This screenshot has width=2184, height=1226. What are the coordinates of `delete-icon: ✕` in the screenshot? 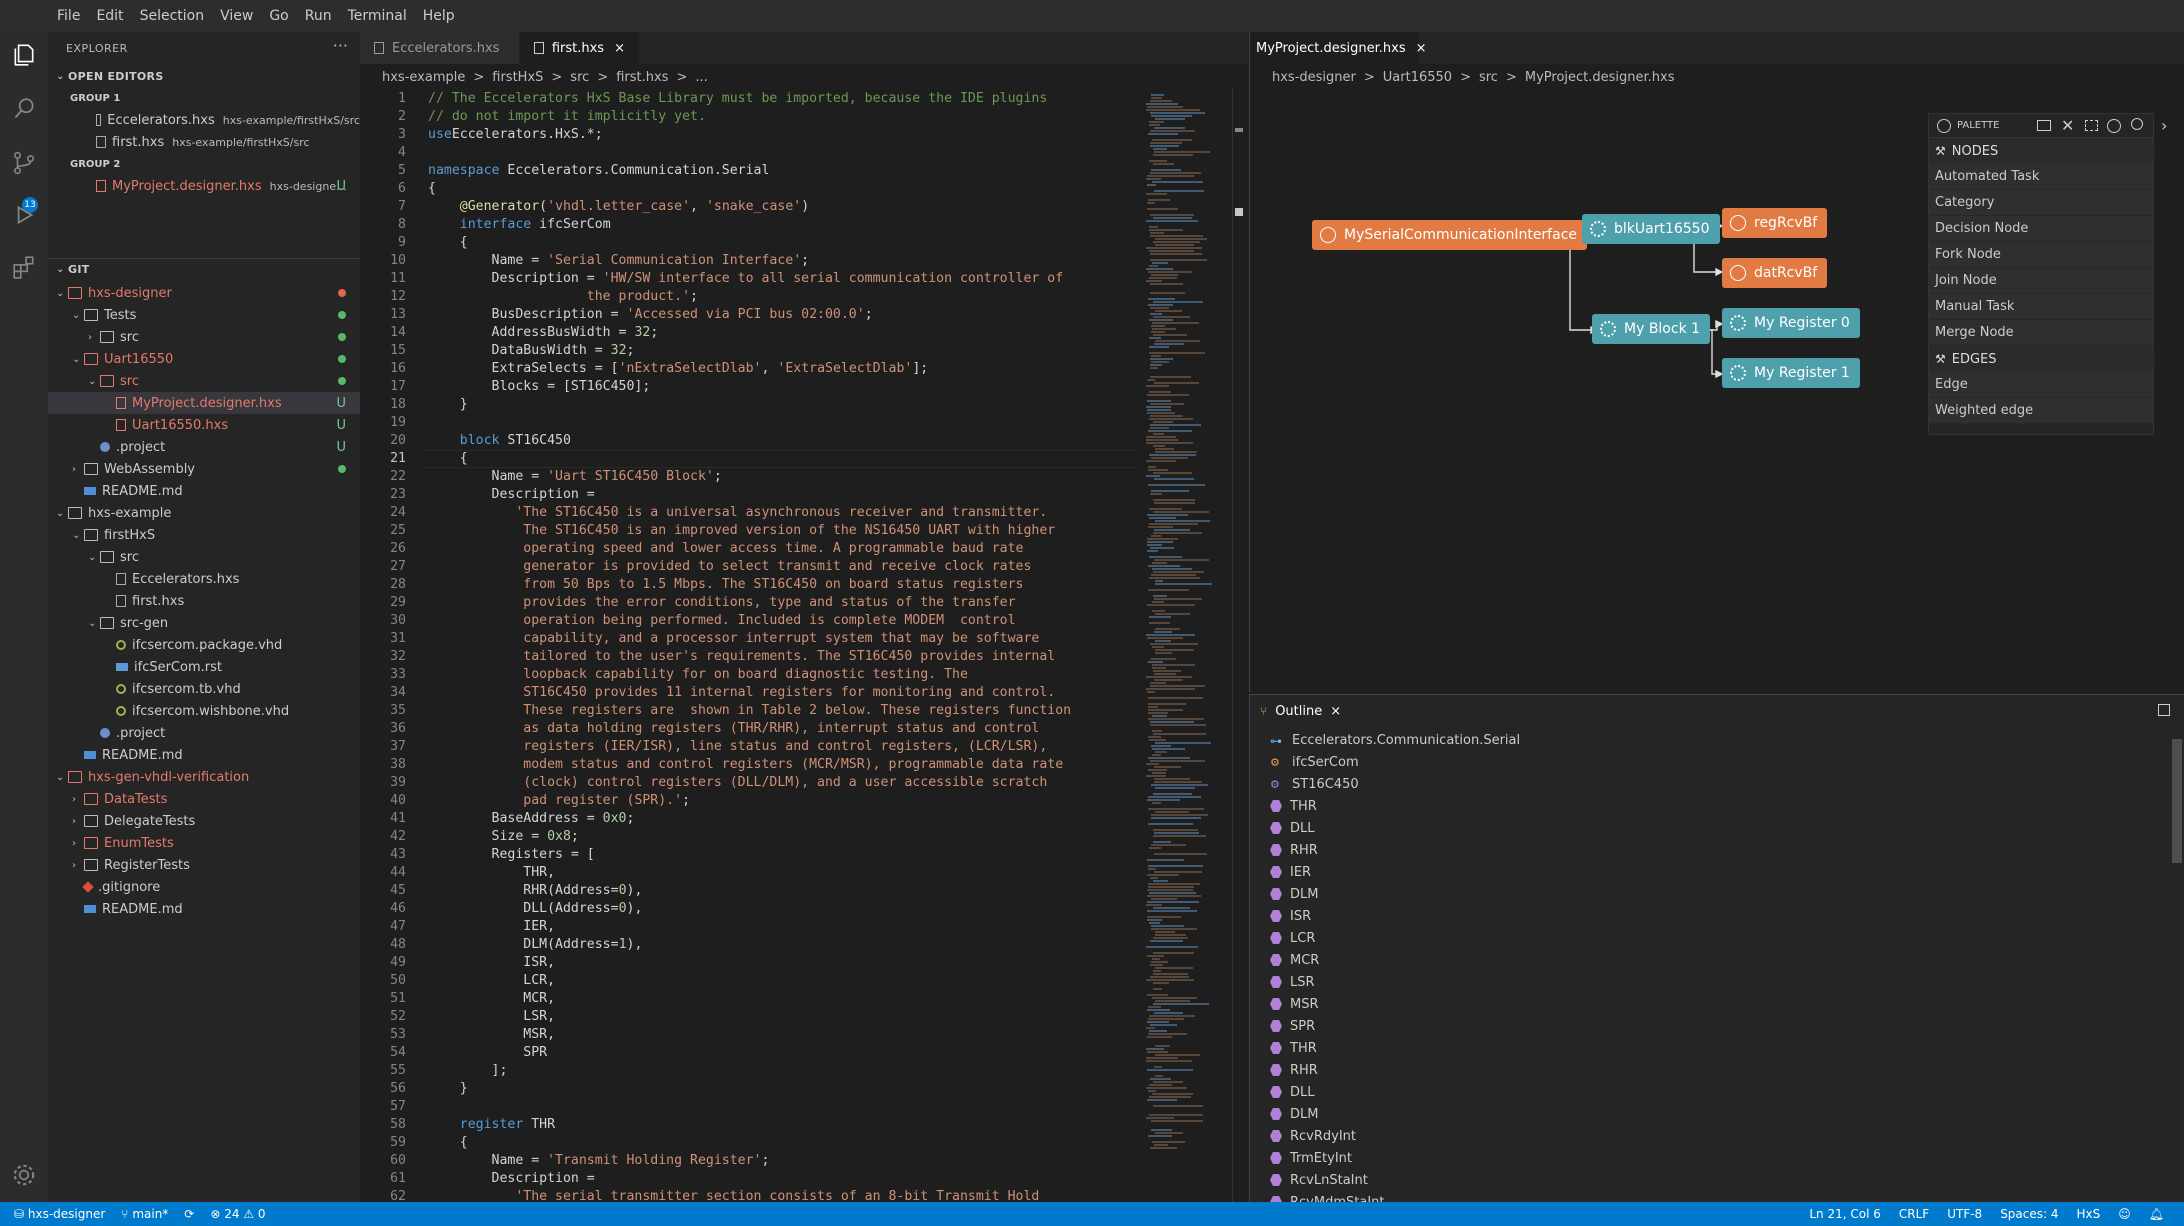 It's located at (2067, 125).